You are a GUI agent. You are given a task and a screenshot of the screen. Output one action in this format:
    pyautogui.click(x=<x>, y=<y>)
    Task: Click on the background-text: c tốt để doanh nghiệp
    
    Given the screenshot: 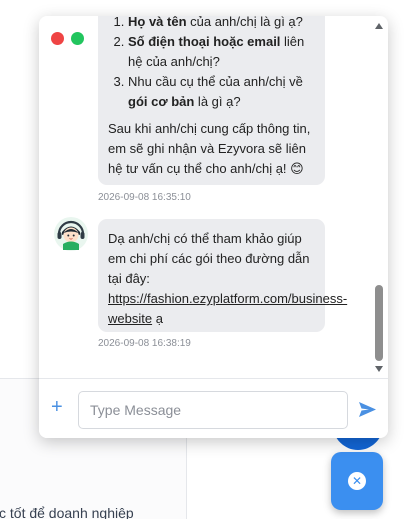 What is the action you would take?
    pyautogui.click(x=67, y=512)
    